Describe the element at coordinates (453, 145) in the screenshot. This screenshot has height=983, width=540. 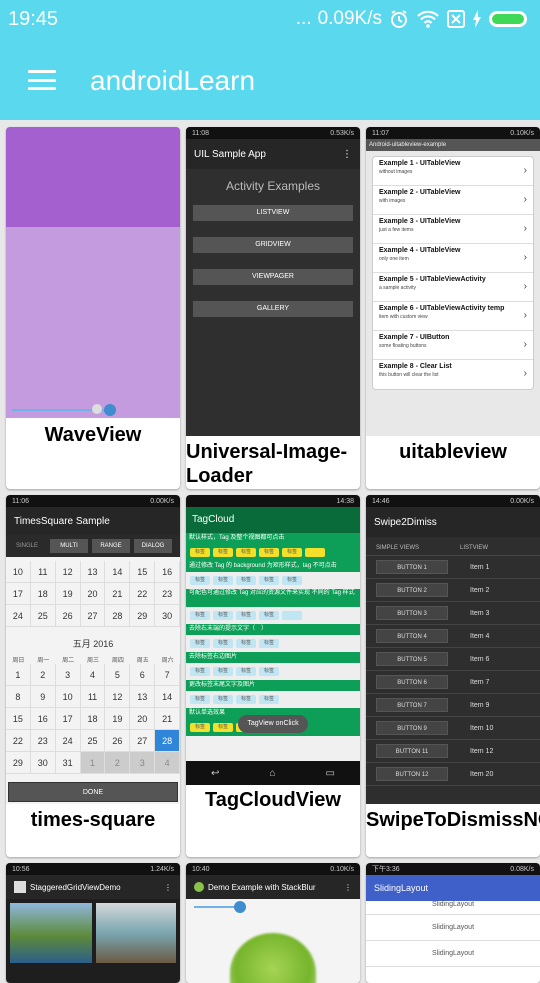
I see `mock-title: Android-uitableview-example` at that location.